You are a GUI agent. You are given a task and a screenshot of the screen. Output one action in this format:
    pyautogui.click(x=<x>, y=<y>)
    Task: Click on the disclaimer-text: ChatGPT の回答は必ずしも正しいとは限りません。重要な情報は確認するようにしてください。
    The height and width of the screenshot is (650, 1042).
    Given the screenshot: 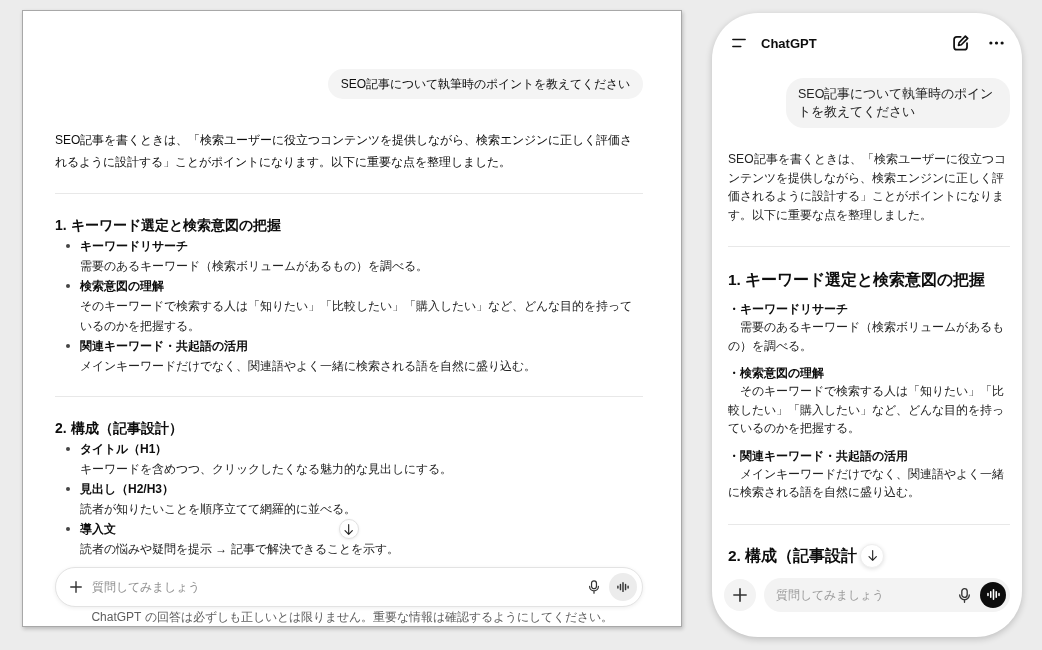 What is the action you would take?
    pyautogui.click(x=352, y=617)
    